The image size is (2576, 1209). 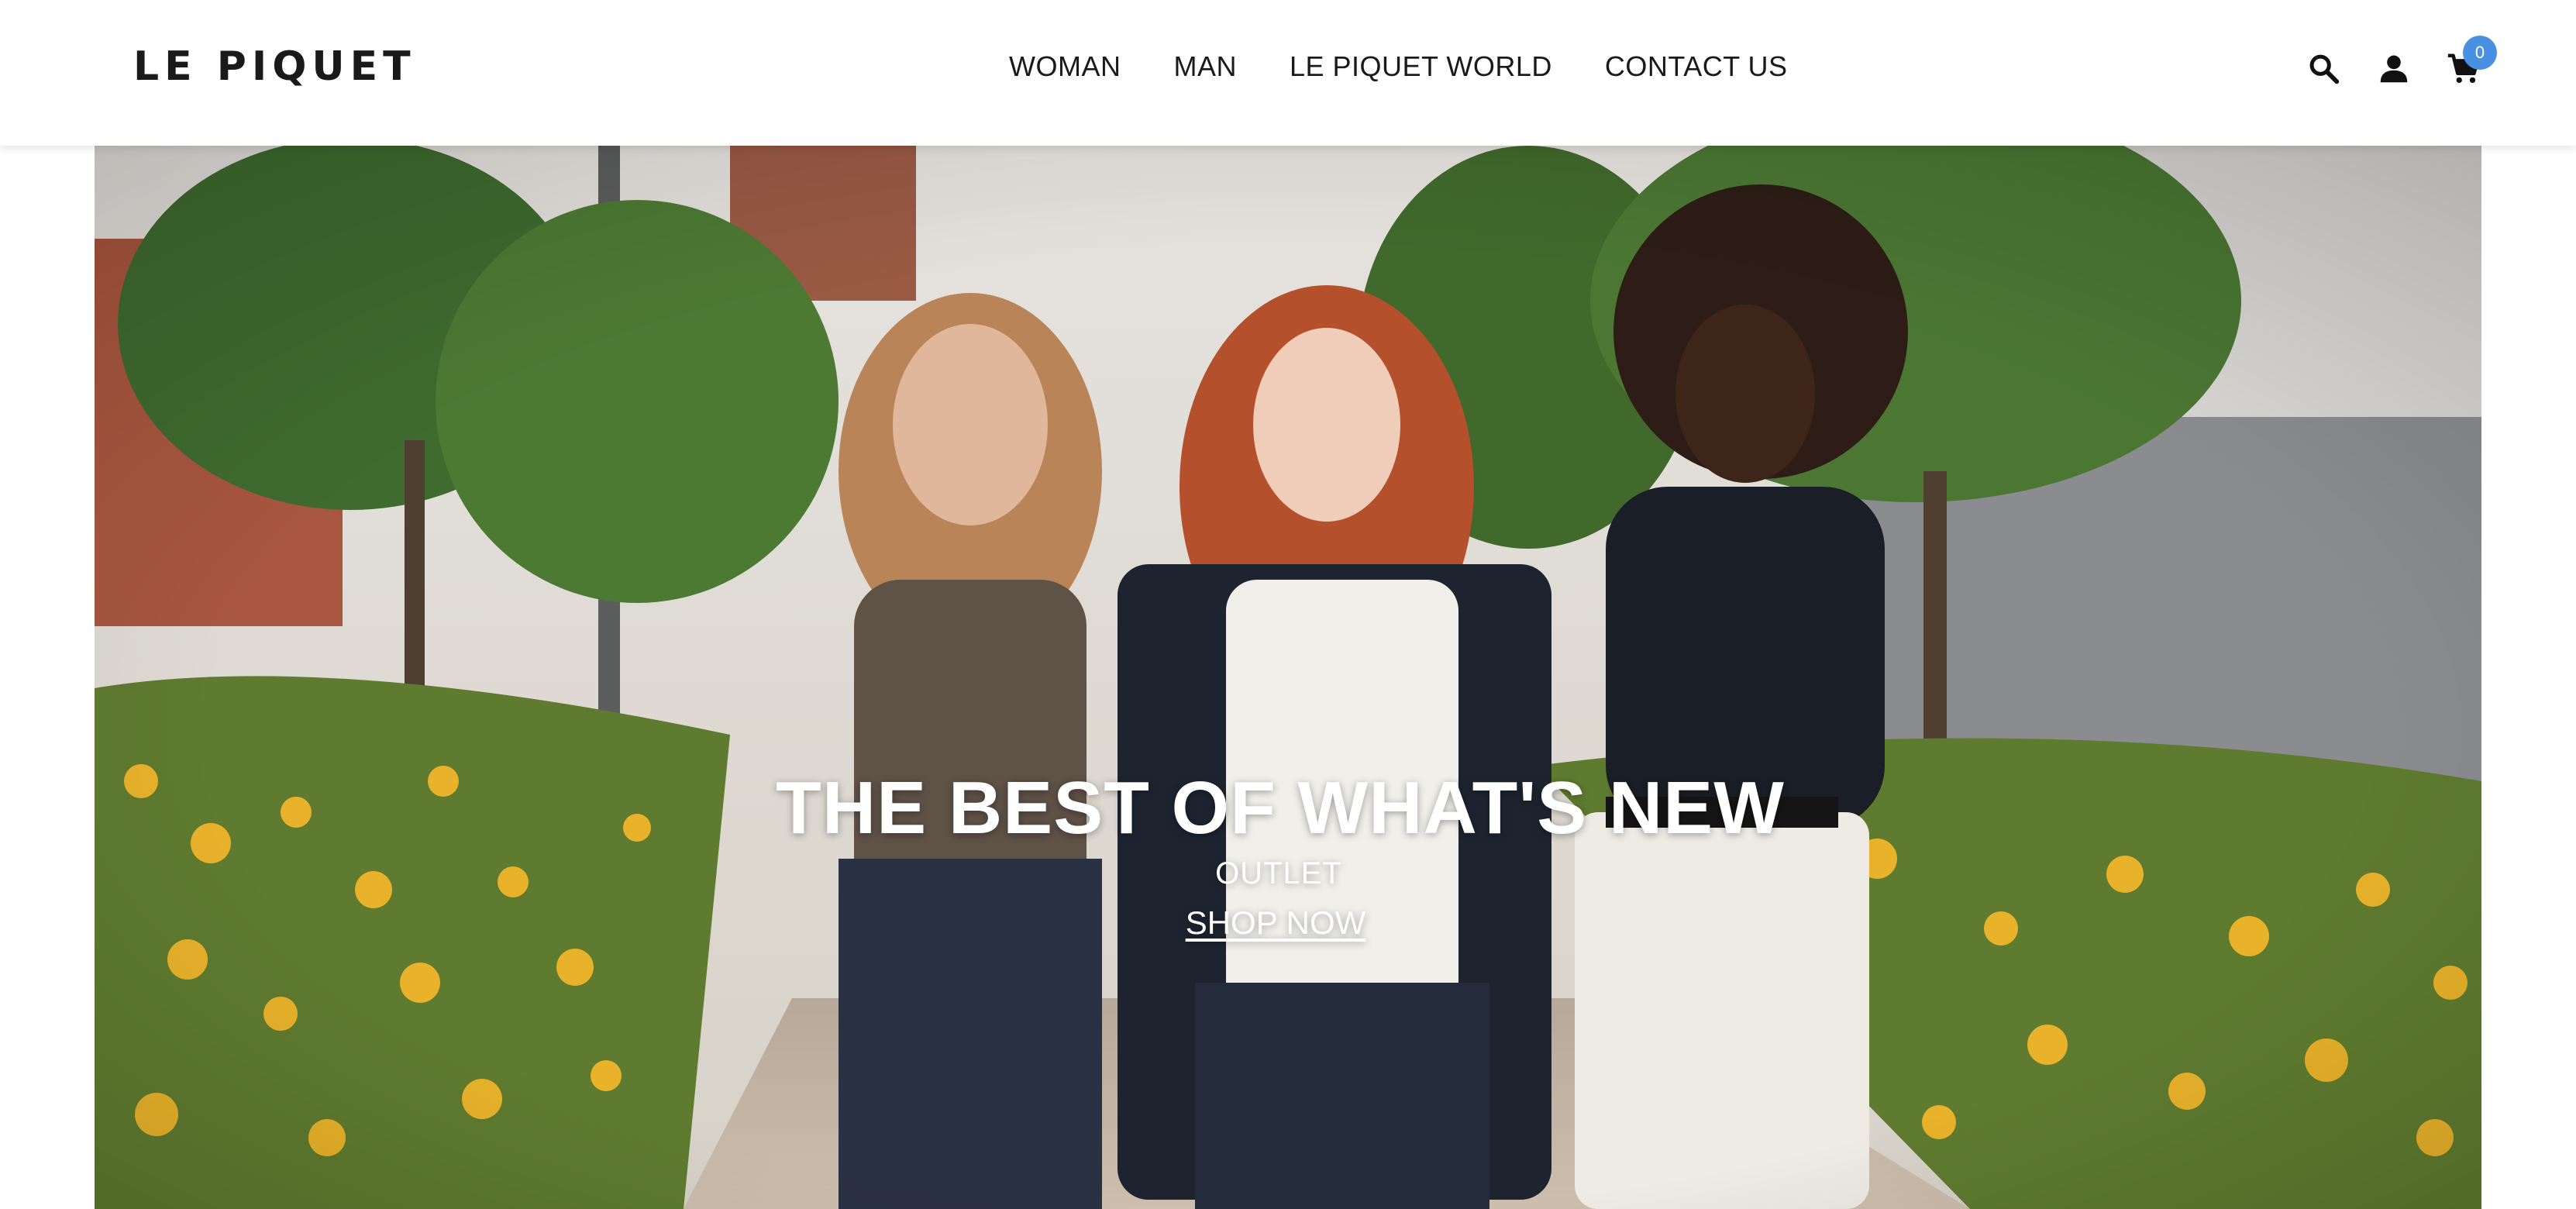 I want to click on user-icon, so click(x=2394, y=69).